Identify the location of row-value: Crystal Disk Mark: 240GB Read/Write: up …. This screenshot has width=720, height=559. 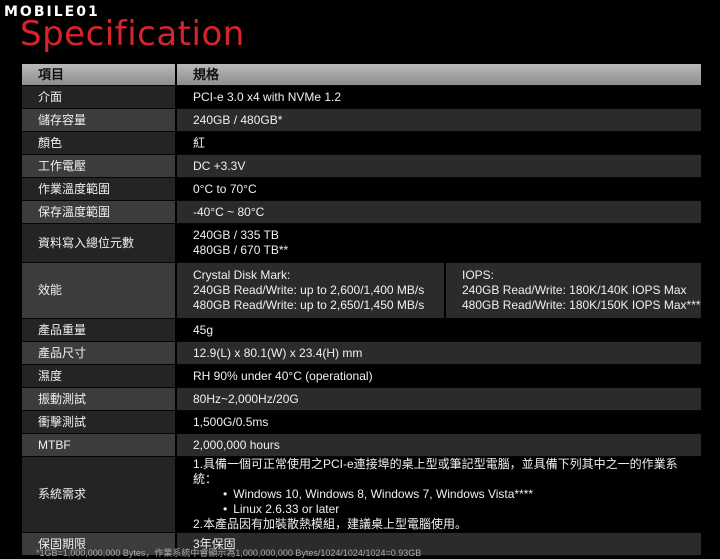
(438, 290).